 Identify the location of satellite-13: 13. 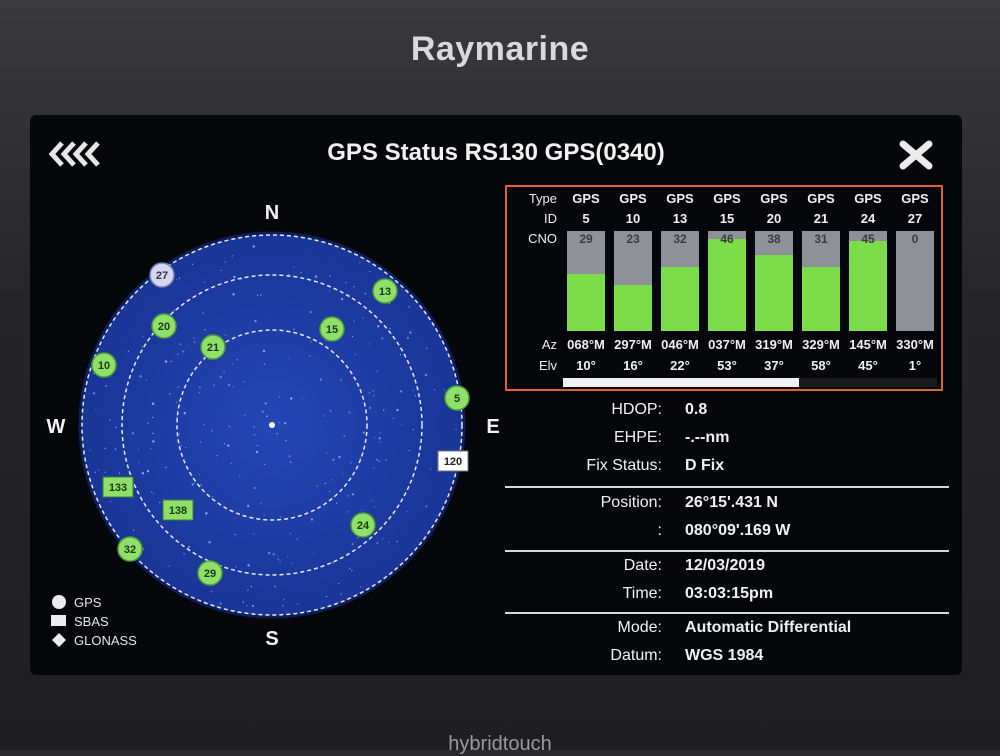
(385, 291).